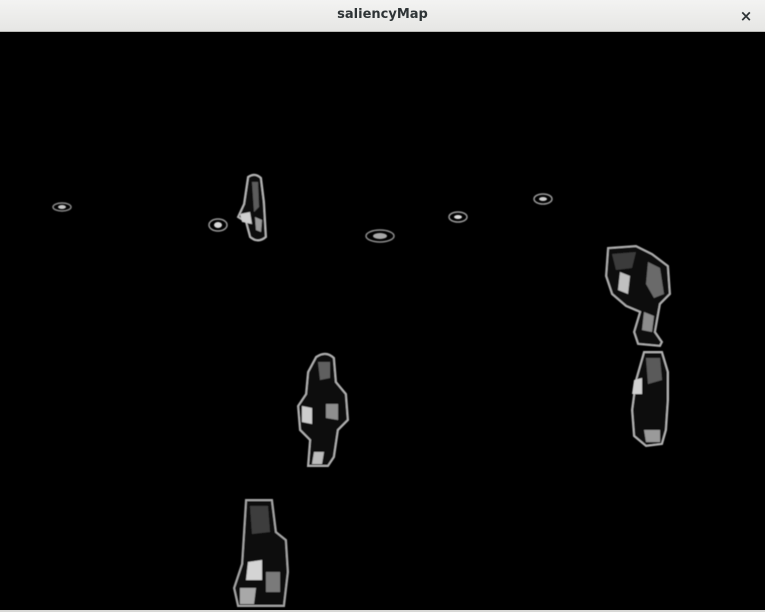  I want to click on window-title: saliencyMap, so click(382, 14).